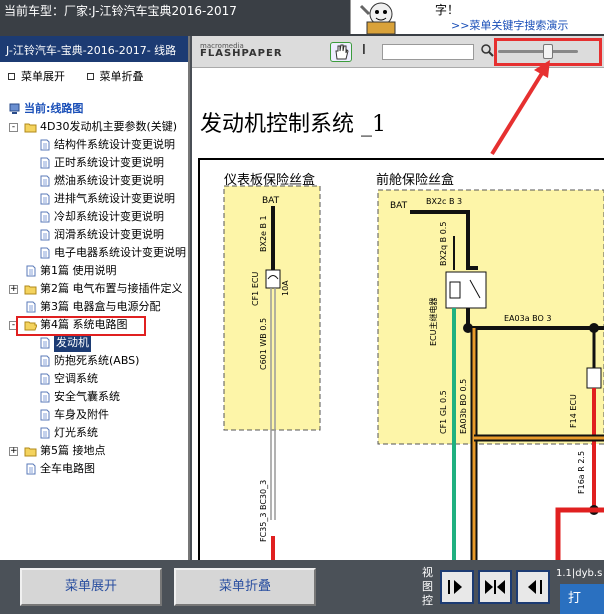 The image size is (604, 614). I want to click on print-button: 打, so click(582, 599).